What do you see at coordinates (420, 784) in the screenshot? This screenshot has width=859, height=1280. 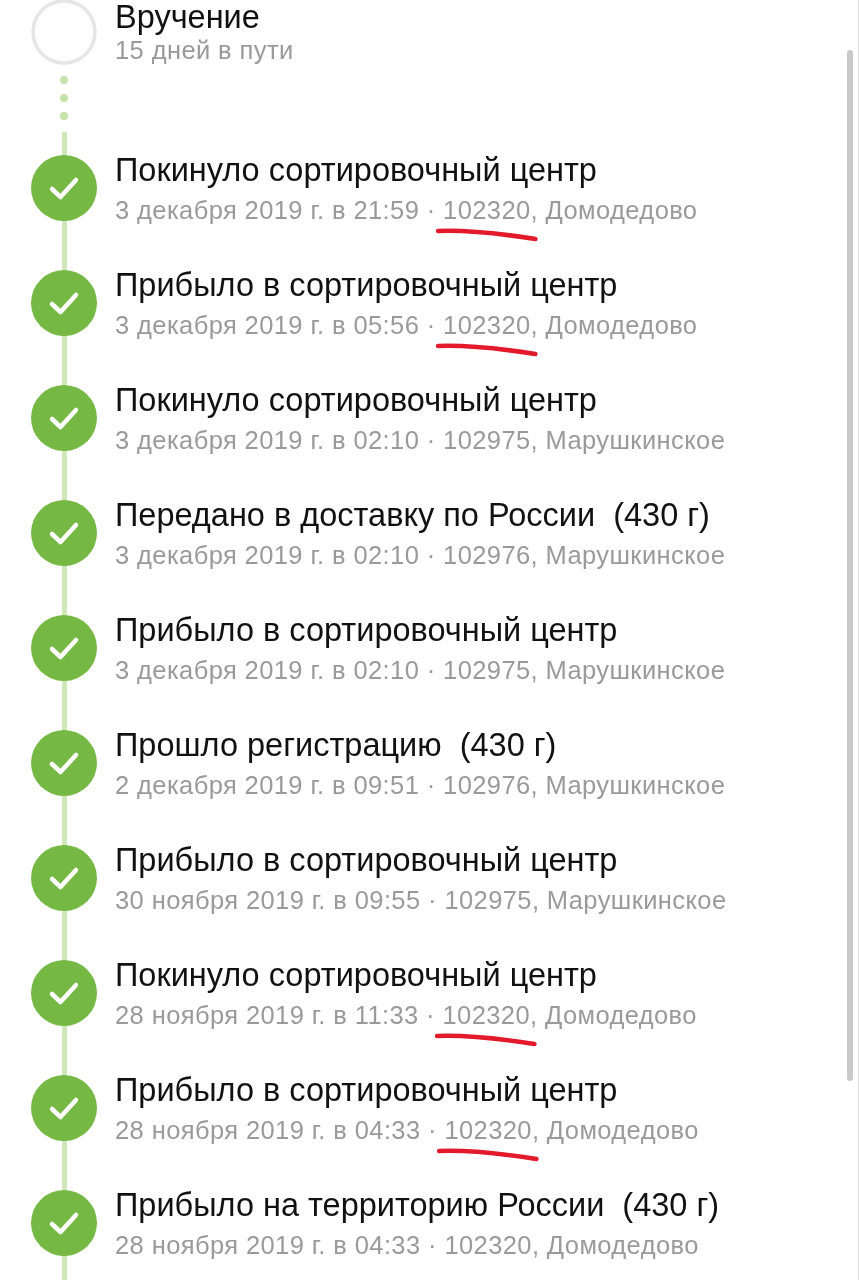 I see `event-details: 2 декабря 2019 г. в 09:51 · 102976, Марушкинское` at bounding box center [420, 784].